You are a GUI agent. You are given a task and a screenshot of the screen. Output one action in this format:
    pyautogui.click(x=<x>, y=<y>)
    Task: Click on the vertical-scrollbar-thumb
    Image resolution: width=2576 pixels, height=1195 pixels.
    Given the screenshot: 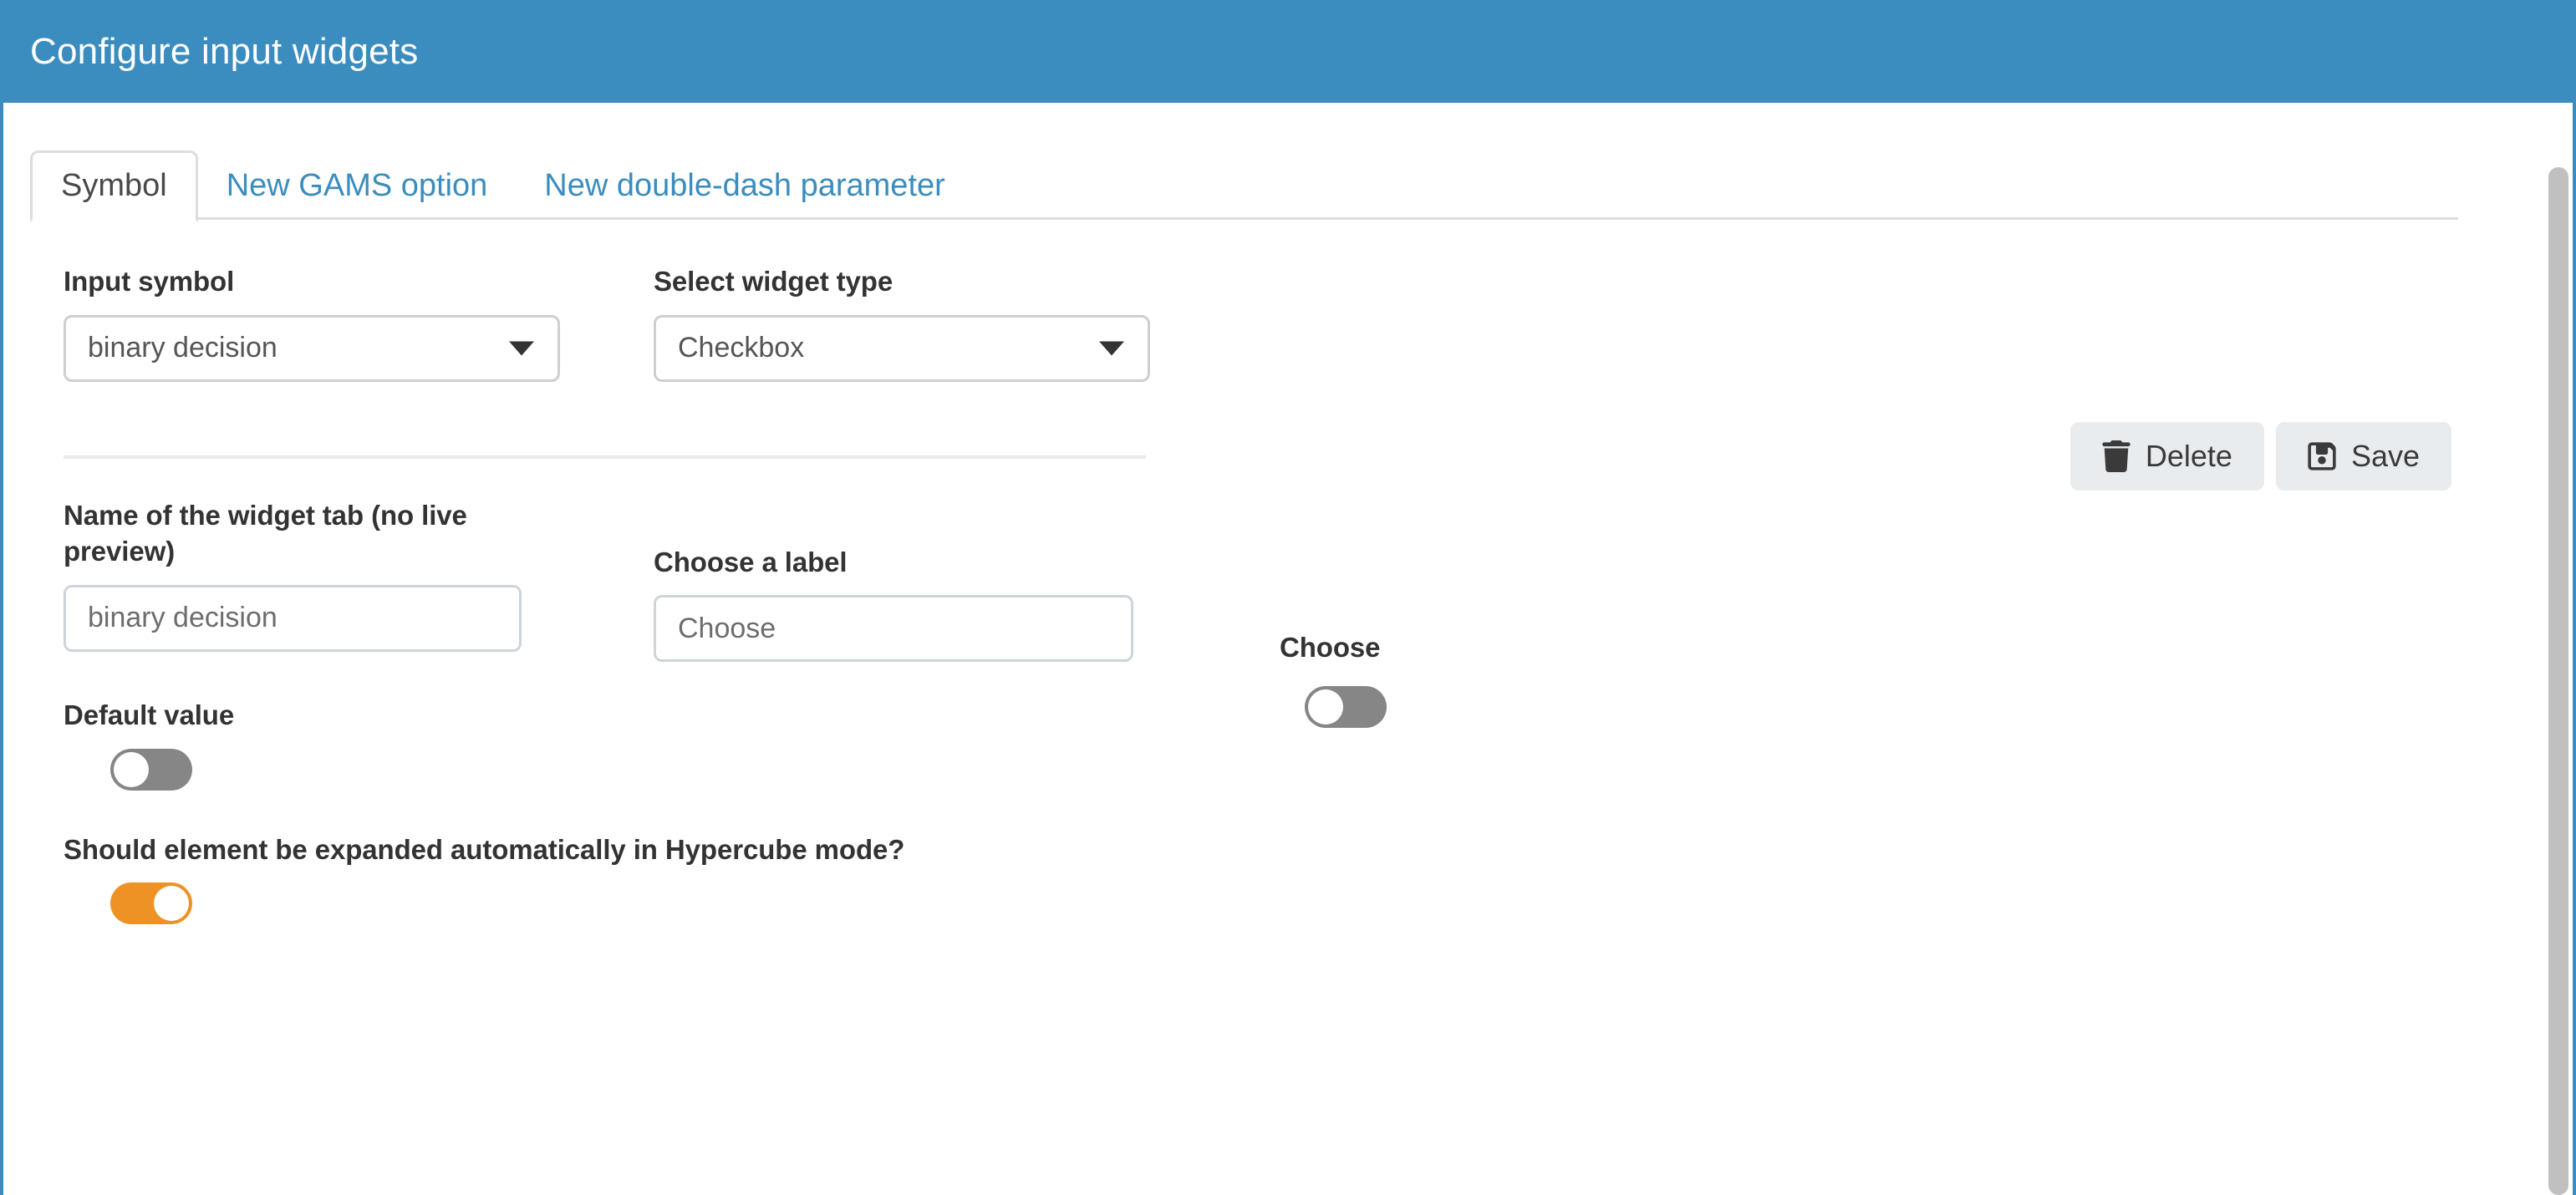 What is the action you would take?
    pyautogui.click(x=2558, y=681)
    